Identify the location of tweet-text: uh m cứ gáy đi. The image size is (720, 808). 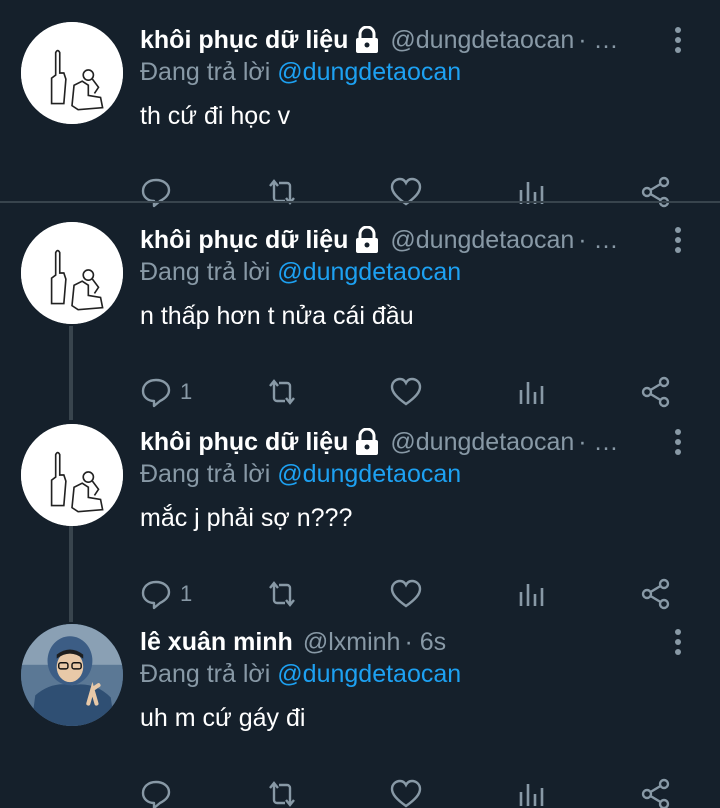
(223, 718).